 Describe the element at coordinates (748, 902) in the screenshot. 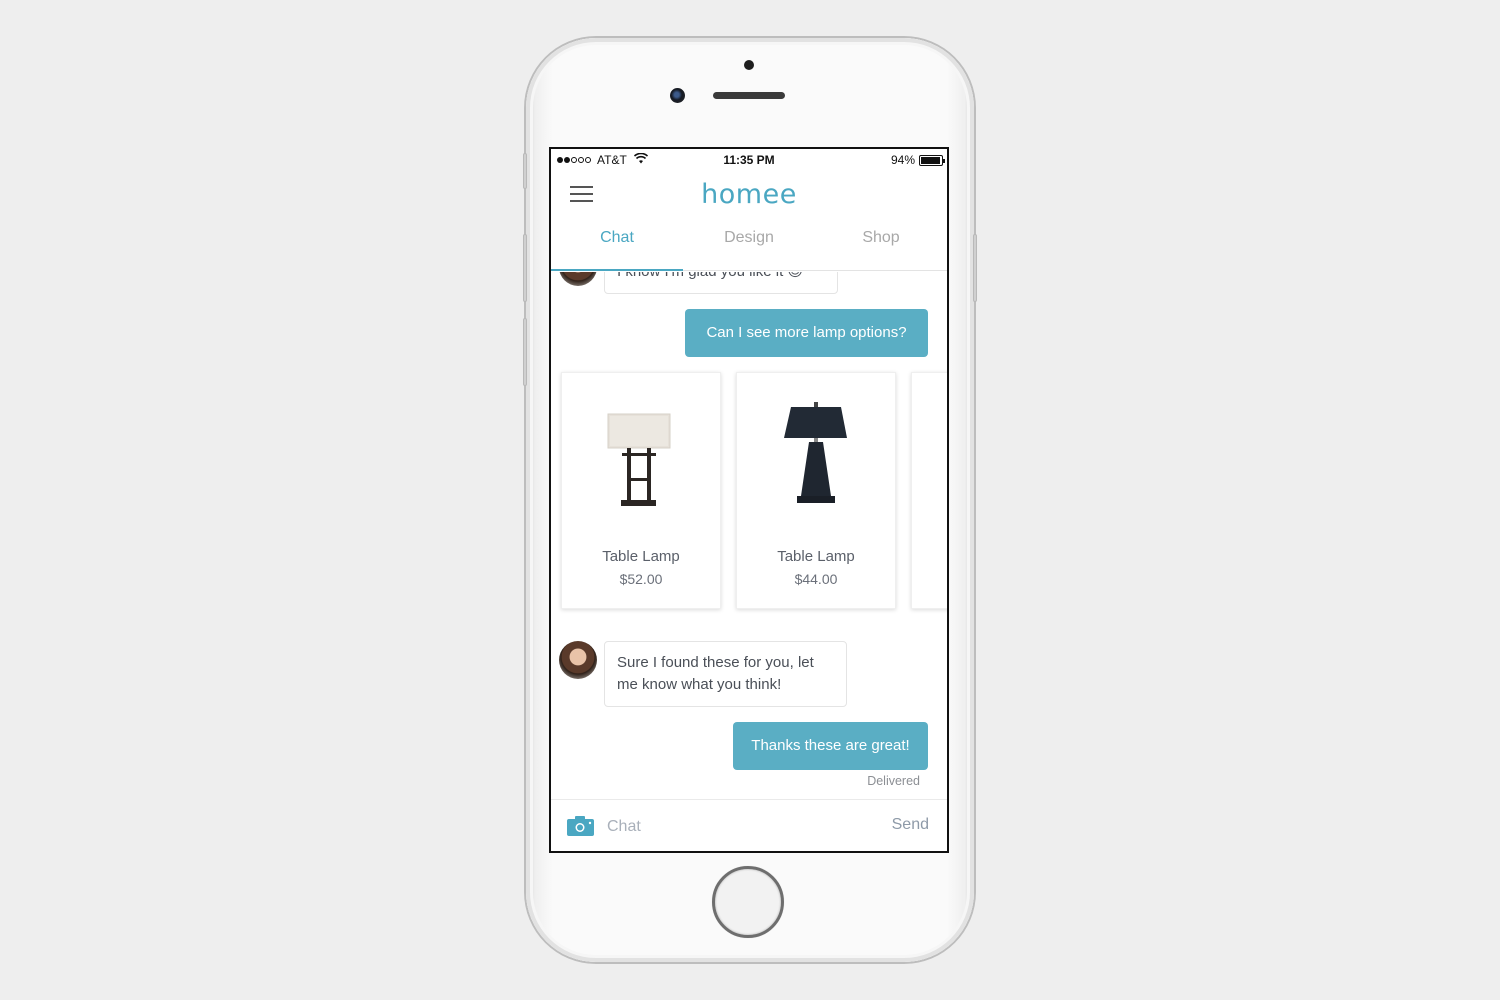

I see `home-button` at that location.